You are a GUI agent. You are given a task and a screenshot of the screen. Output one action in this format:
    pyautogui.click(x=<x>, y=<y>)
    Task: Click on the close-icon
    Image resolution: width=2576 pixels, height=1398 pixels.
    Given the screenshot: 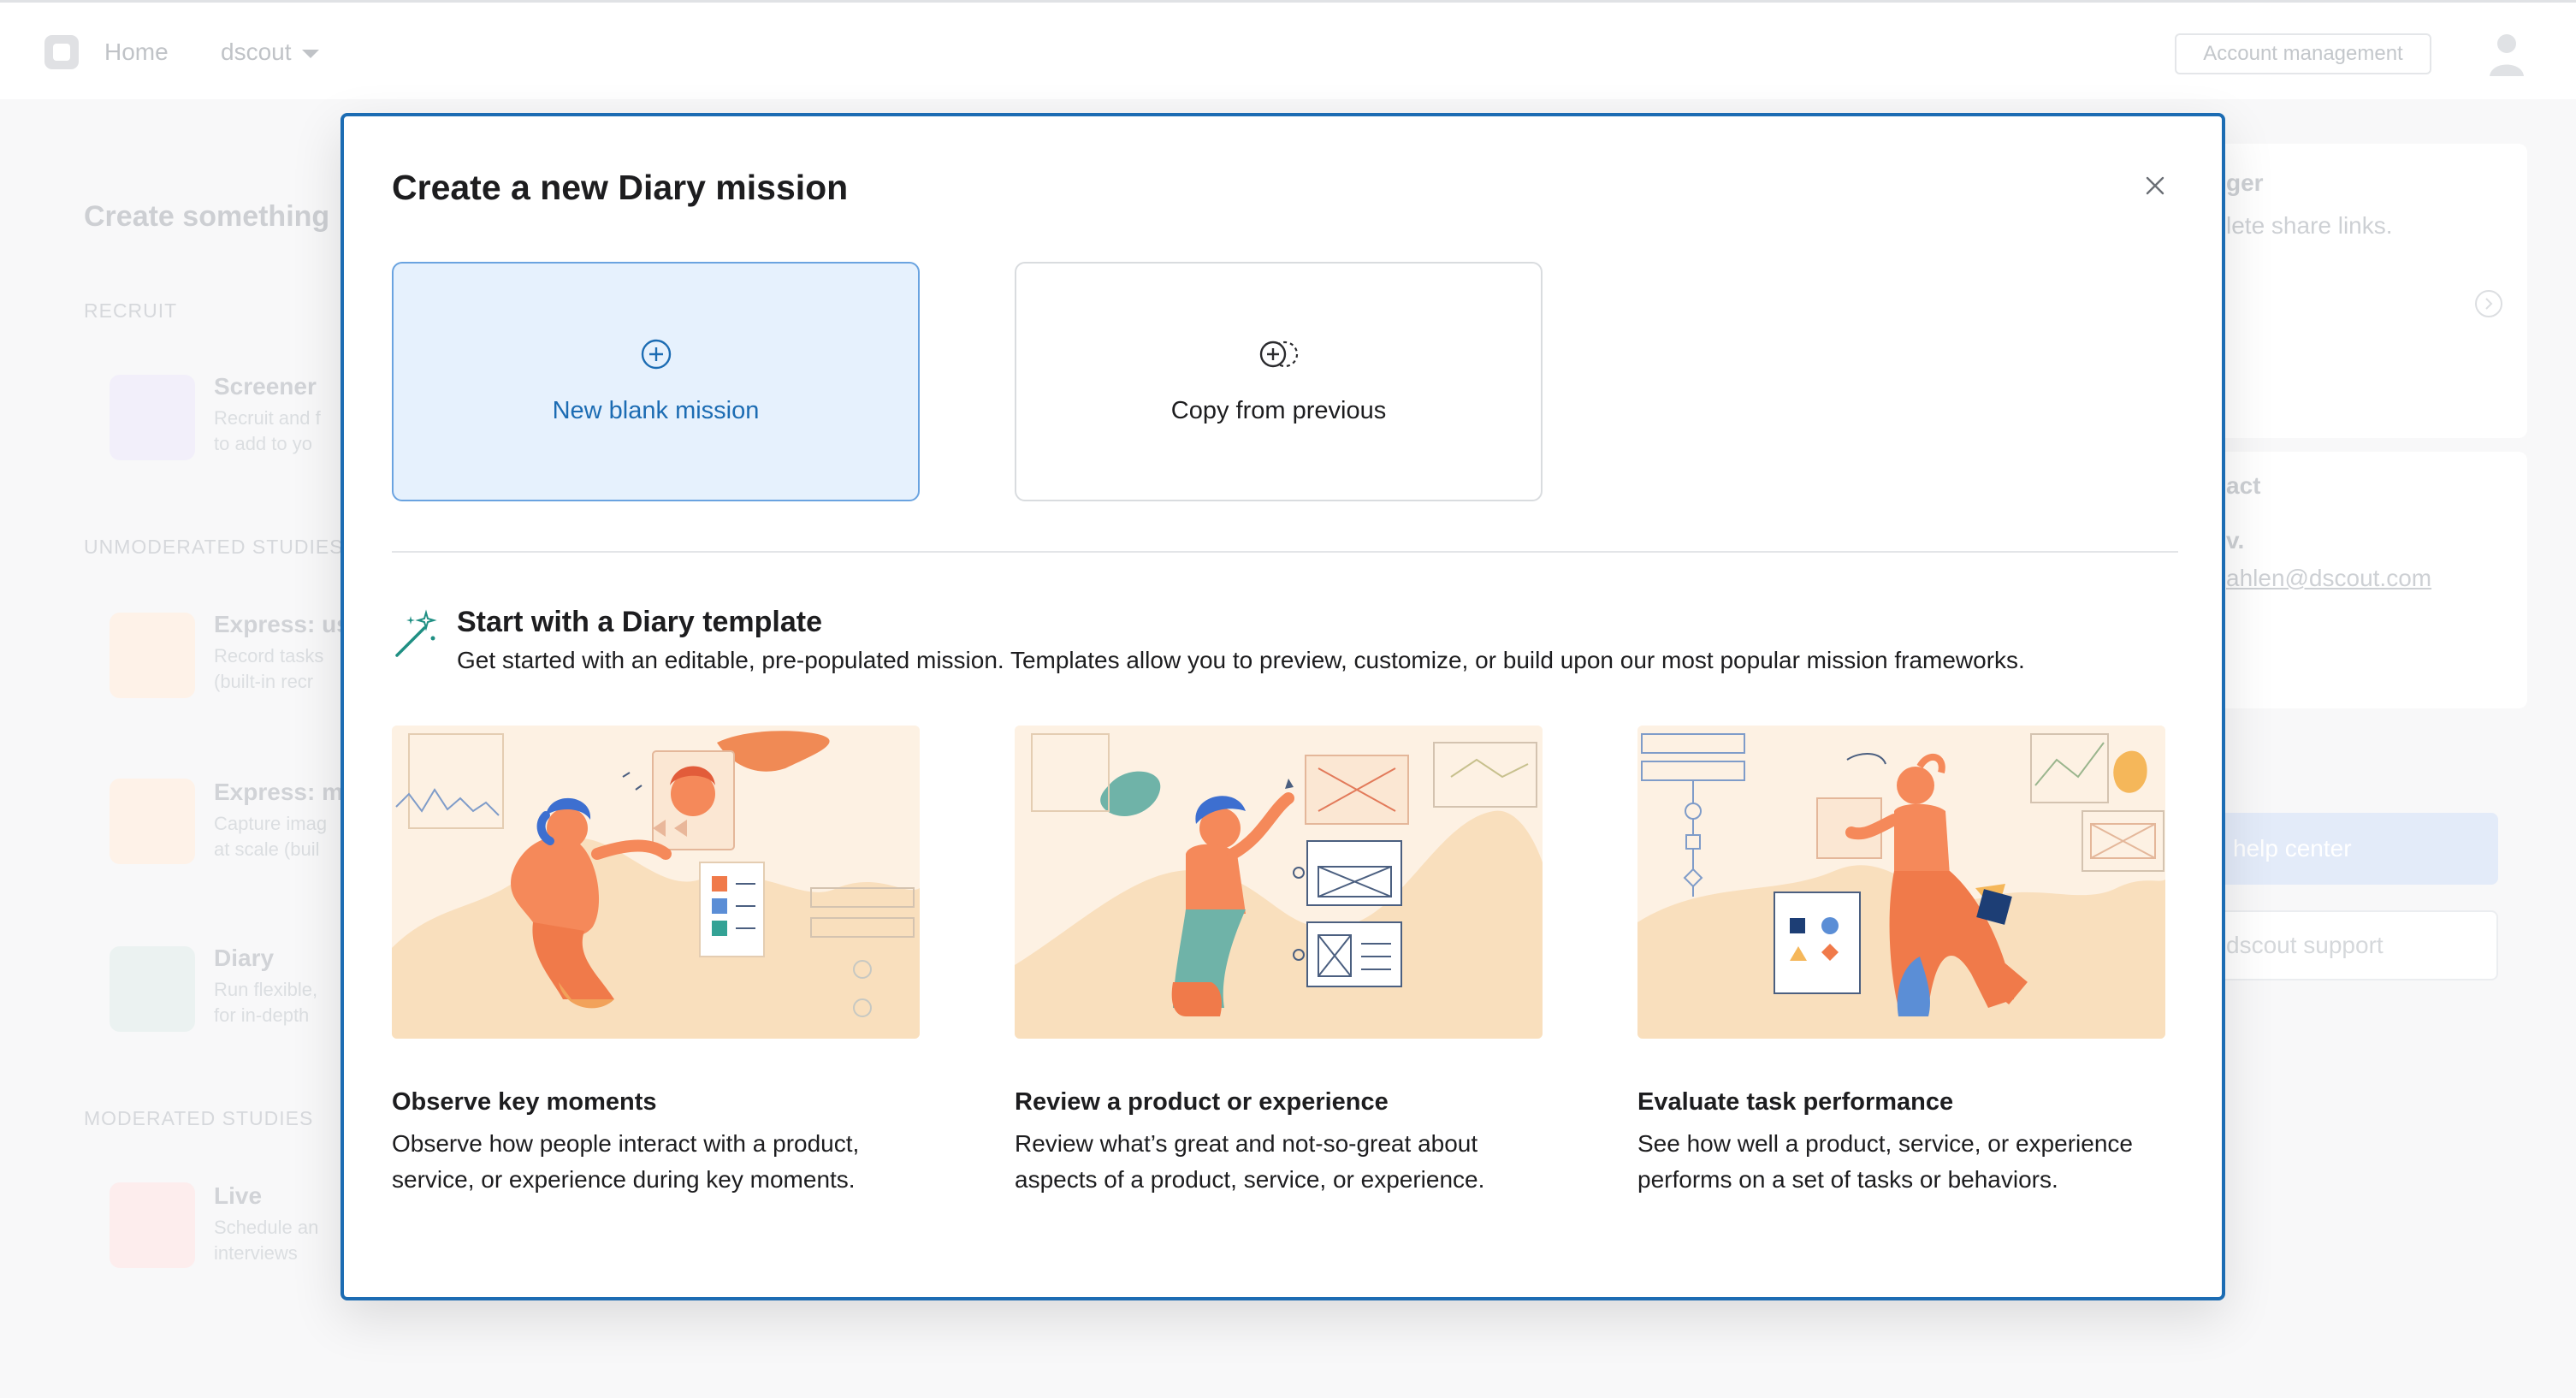 What is the action you would take?
    pyautogui.click(x=2155, y=185)
    